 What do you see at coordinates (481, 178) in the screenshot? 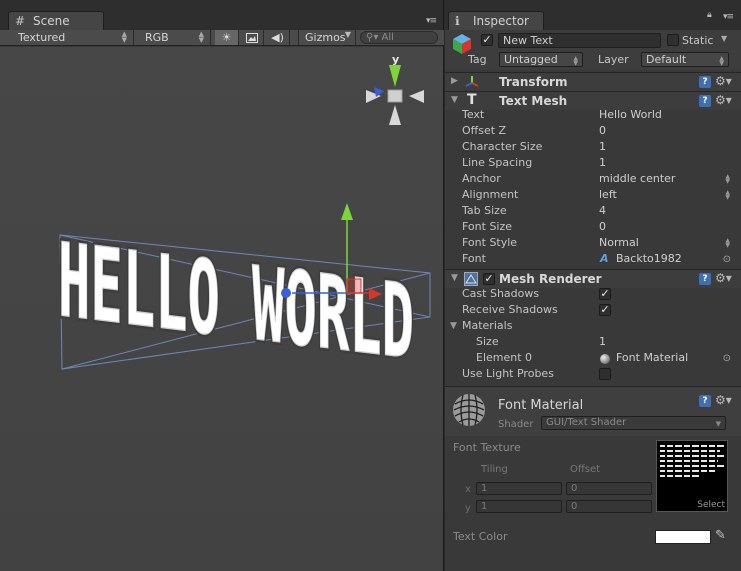
I see `field-label: Anchor` at bounding box center [481, 178].